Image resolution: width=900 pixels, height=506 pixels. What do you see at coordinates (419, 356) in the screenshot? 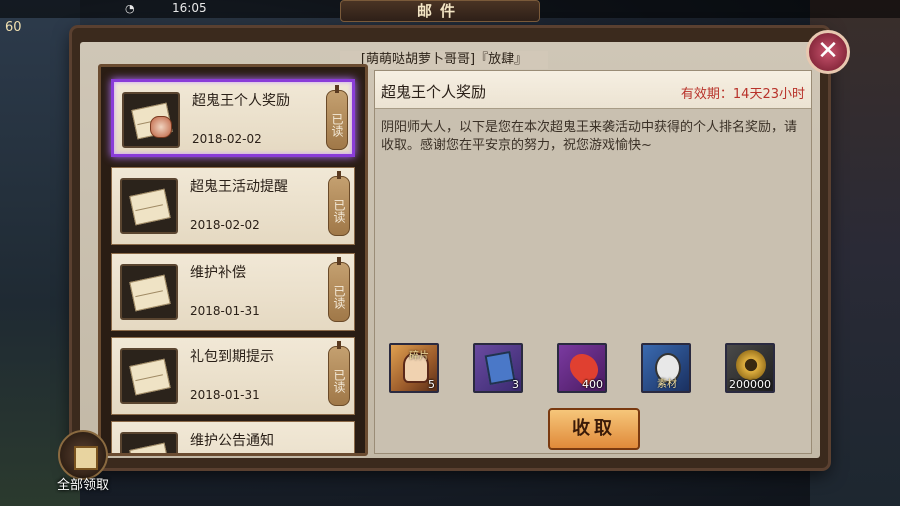
I see `reward-tag: 碎片` at bounding box center [419, 356].